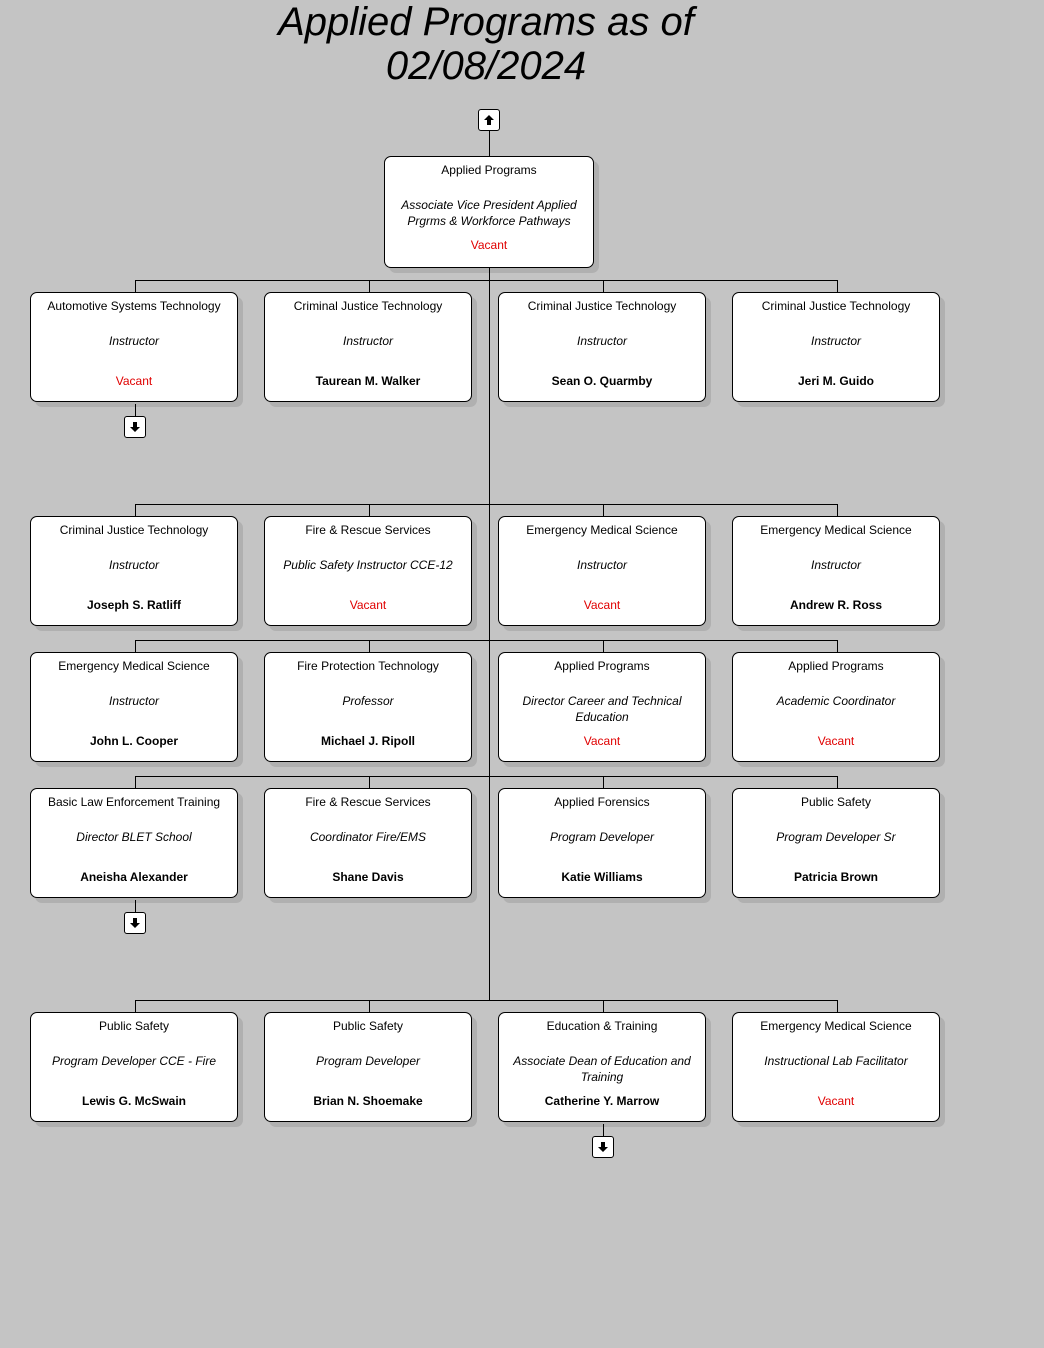 The height and width of the screenshot is (1348, 1044). Describe the element at coordinates (368, 741) in the screenshot. I see `employee-name: Michael J. Ripoll` at that location.